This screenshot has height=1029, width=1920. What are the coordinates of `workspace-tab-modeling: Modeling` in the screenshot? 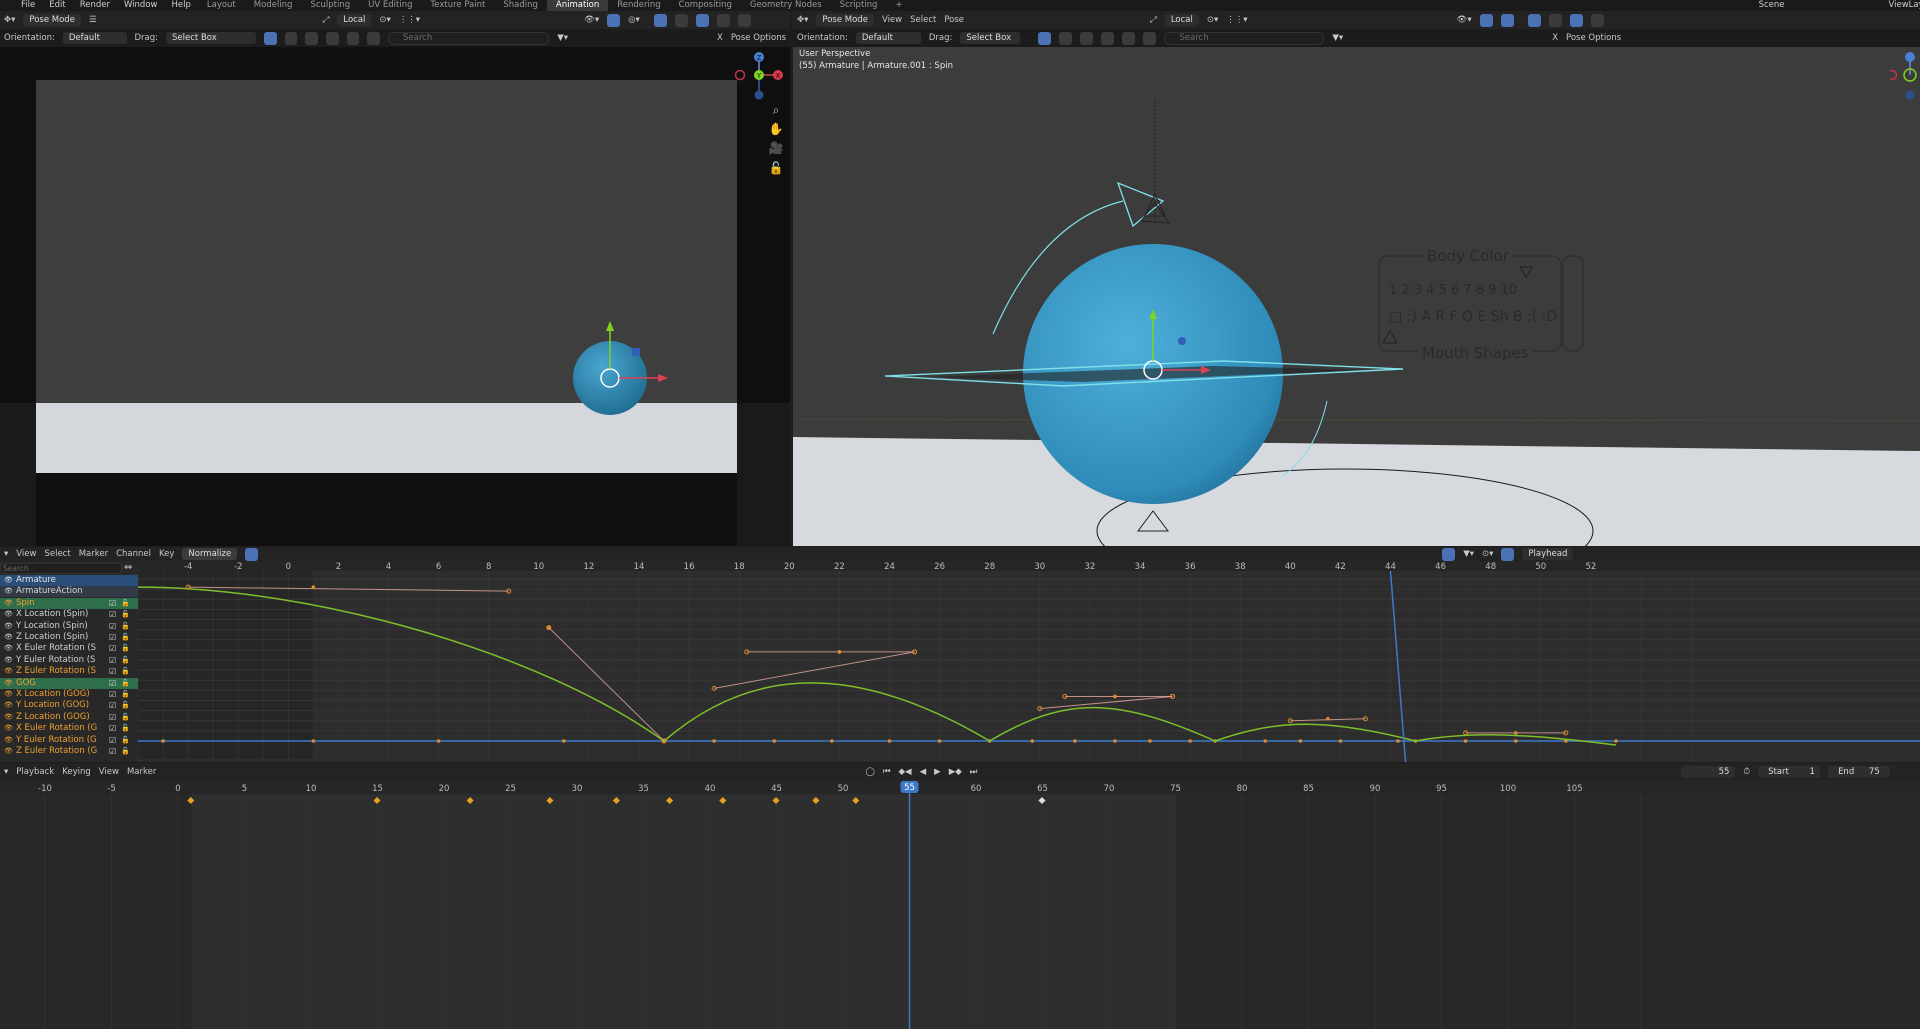 It's located at (273, 5).